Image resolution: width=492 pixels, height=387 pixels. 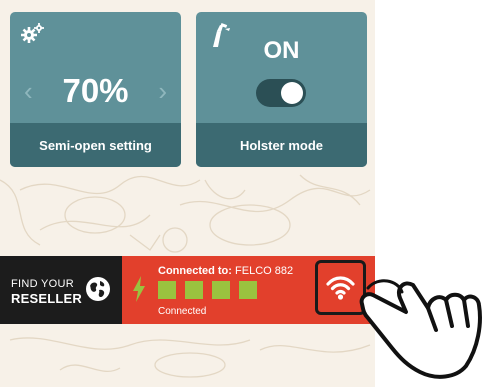 What do you see at coordinates (264, 271) in the screenshot?
I see `device-name: FELCO 882` at bounding box center [264, 271].